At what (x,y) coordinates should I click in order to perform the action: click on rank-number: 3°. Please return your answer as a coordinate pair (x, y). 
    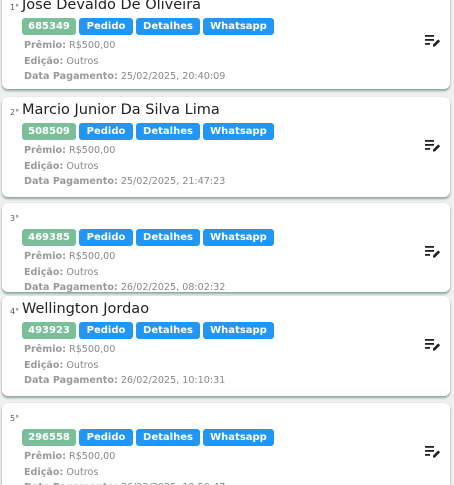
    Looking at the image, I should click on (15, 218).